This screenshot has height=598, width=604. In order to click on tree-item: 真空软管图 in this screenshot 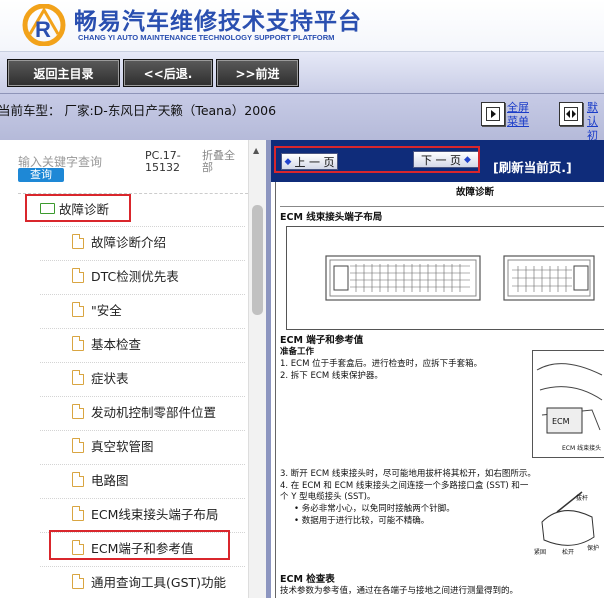, I will do `click(113, 445)`.